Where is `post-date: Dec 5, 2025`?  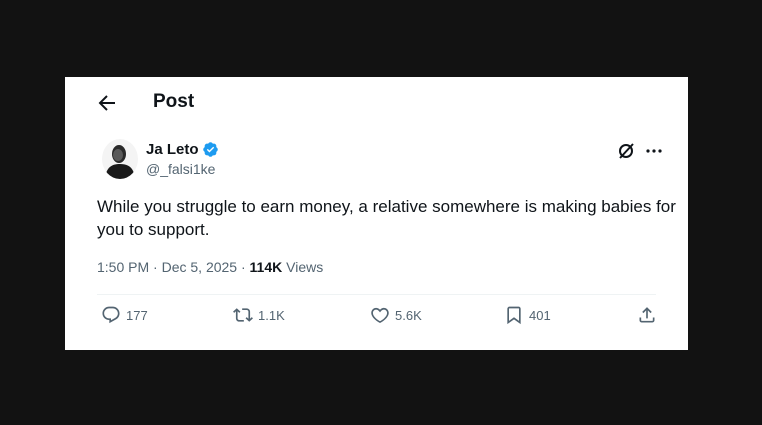
post-date: Dec 5, 2025 is located at coordinates (200, 267).